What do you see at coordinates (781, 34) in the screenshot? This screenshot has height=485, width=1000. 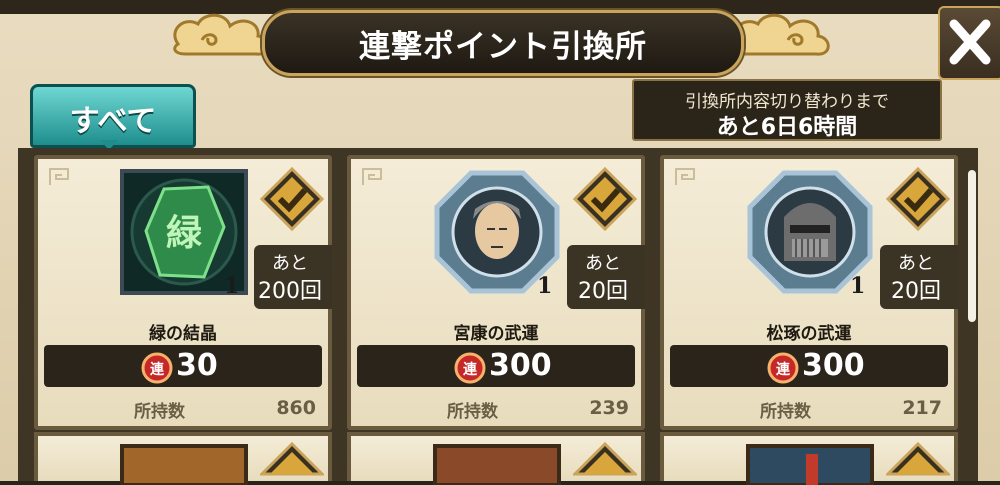 I see `cloud-ornament-right-icon` at bounding box center [781, 34].